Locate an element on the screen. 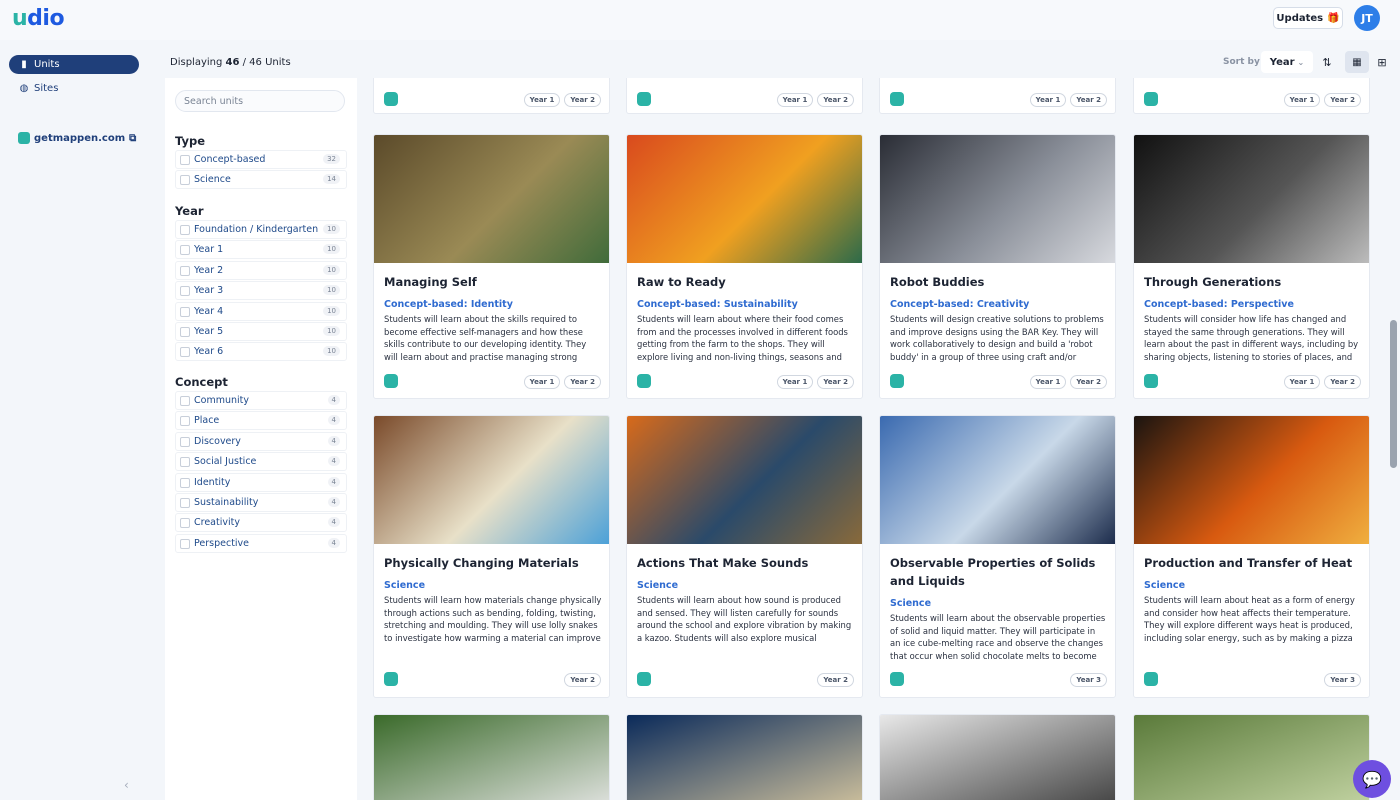  search-units-input: Search units is located at coordinates (260, 101).